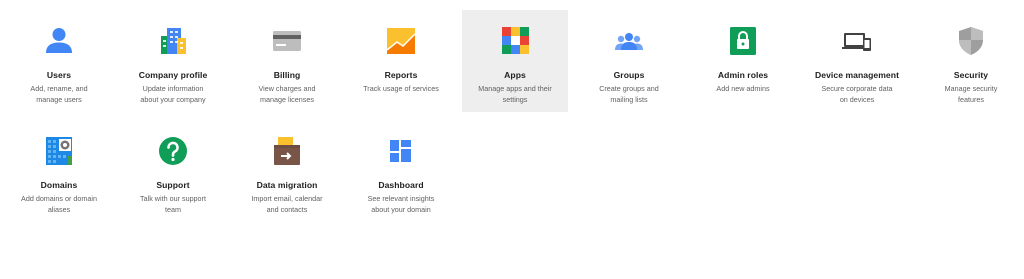  Describe the element at coordinates (857, 41) in the screenshot. I see `devices-icon` at that location.